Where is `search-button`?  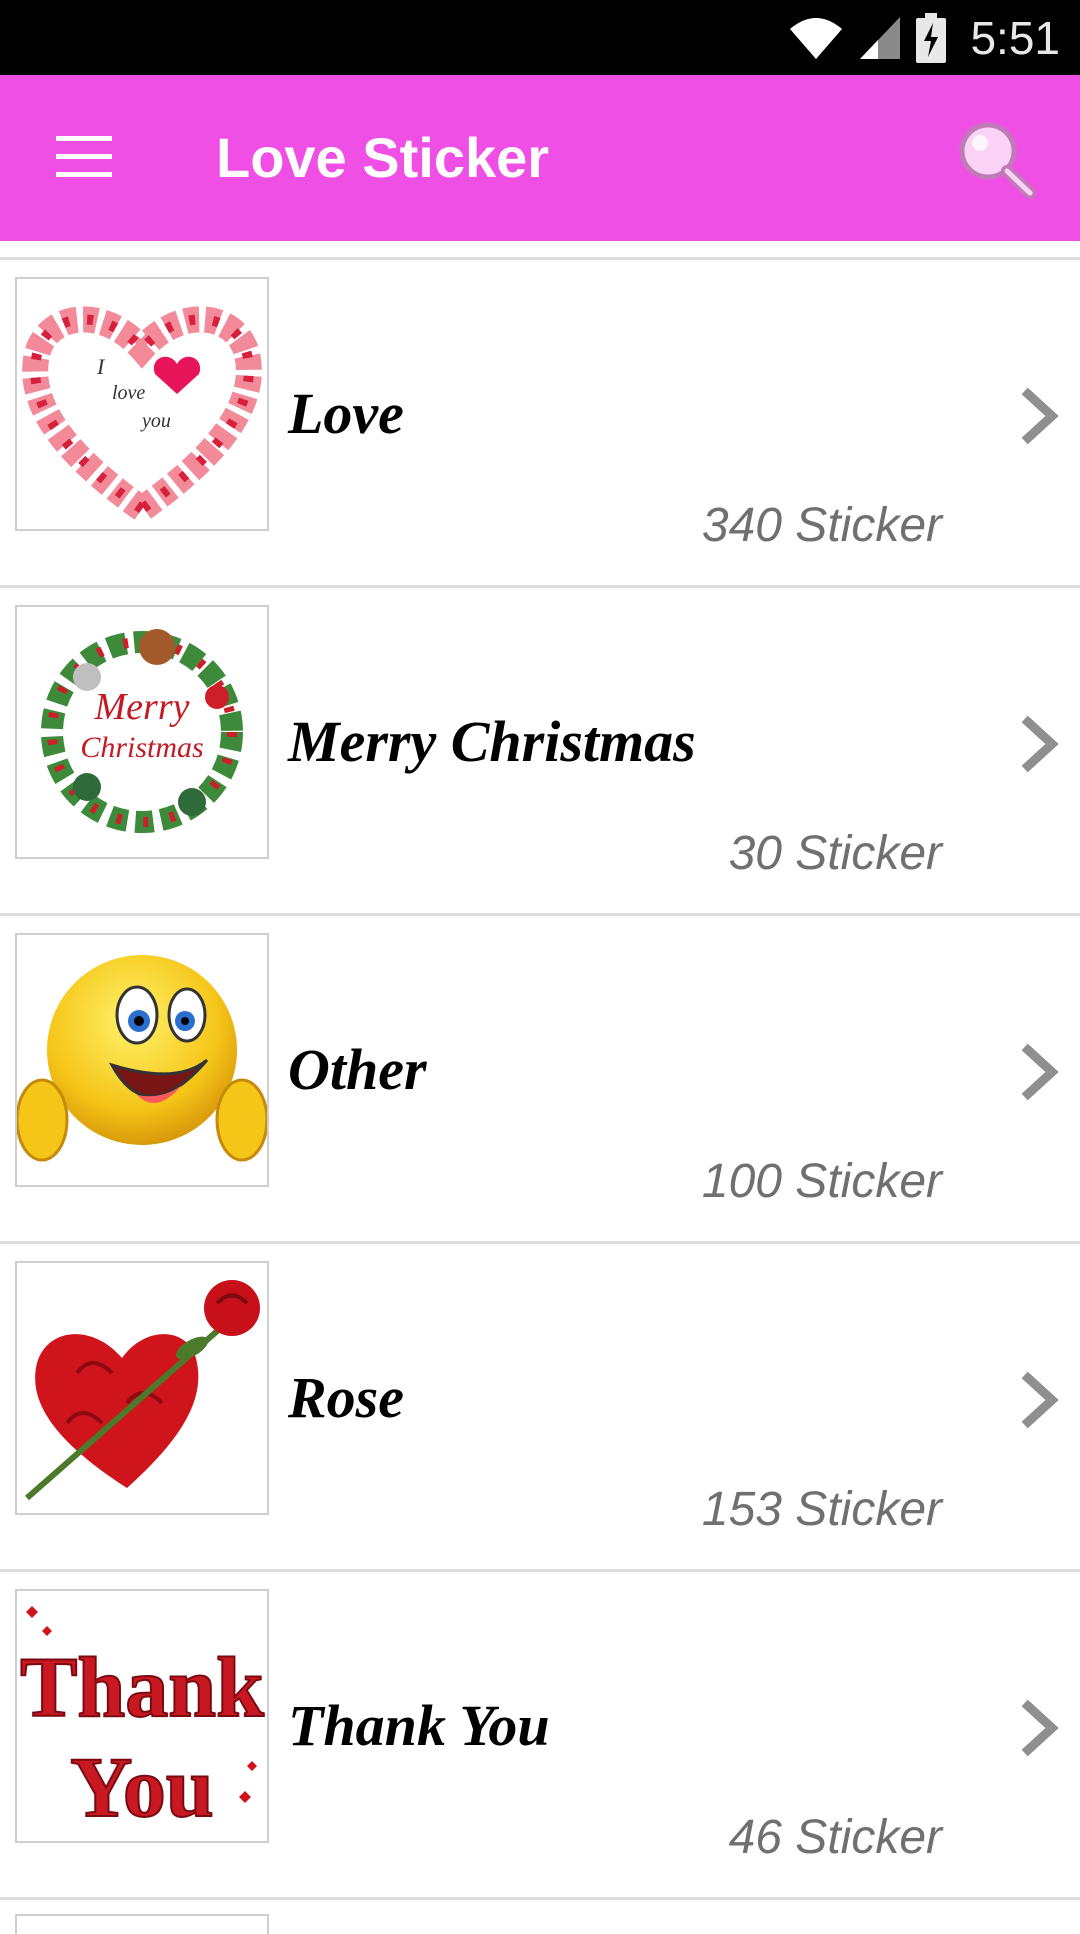 search-button is located at coordinates (995, 160).